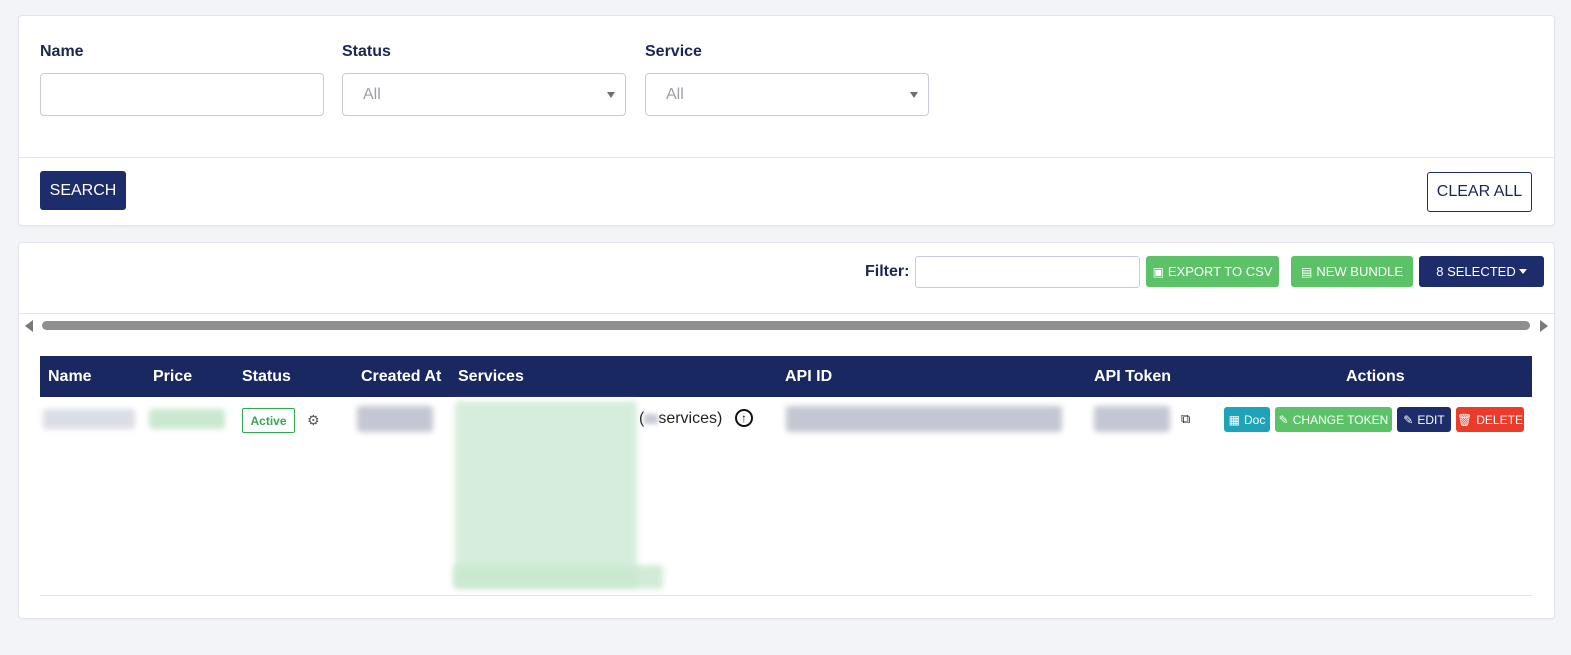 This screenshot has height=655, width=1571. Describe the element at coordinates (313, 420) in the screenshot. I see `gear-icon: ⚙` at that location.